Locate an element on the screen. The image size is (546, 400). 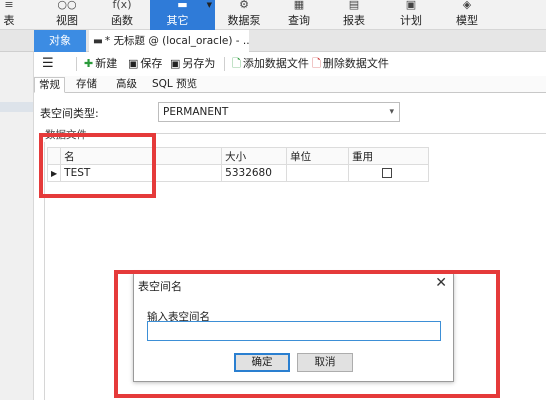
ribbon-other-button: ▬ 其它 ▼ is located at coordinates (182, 15).